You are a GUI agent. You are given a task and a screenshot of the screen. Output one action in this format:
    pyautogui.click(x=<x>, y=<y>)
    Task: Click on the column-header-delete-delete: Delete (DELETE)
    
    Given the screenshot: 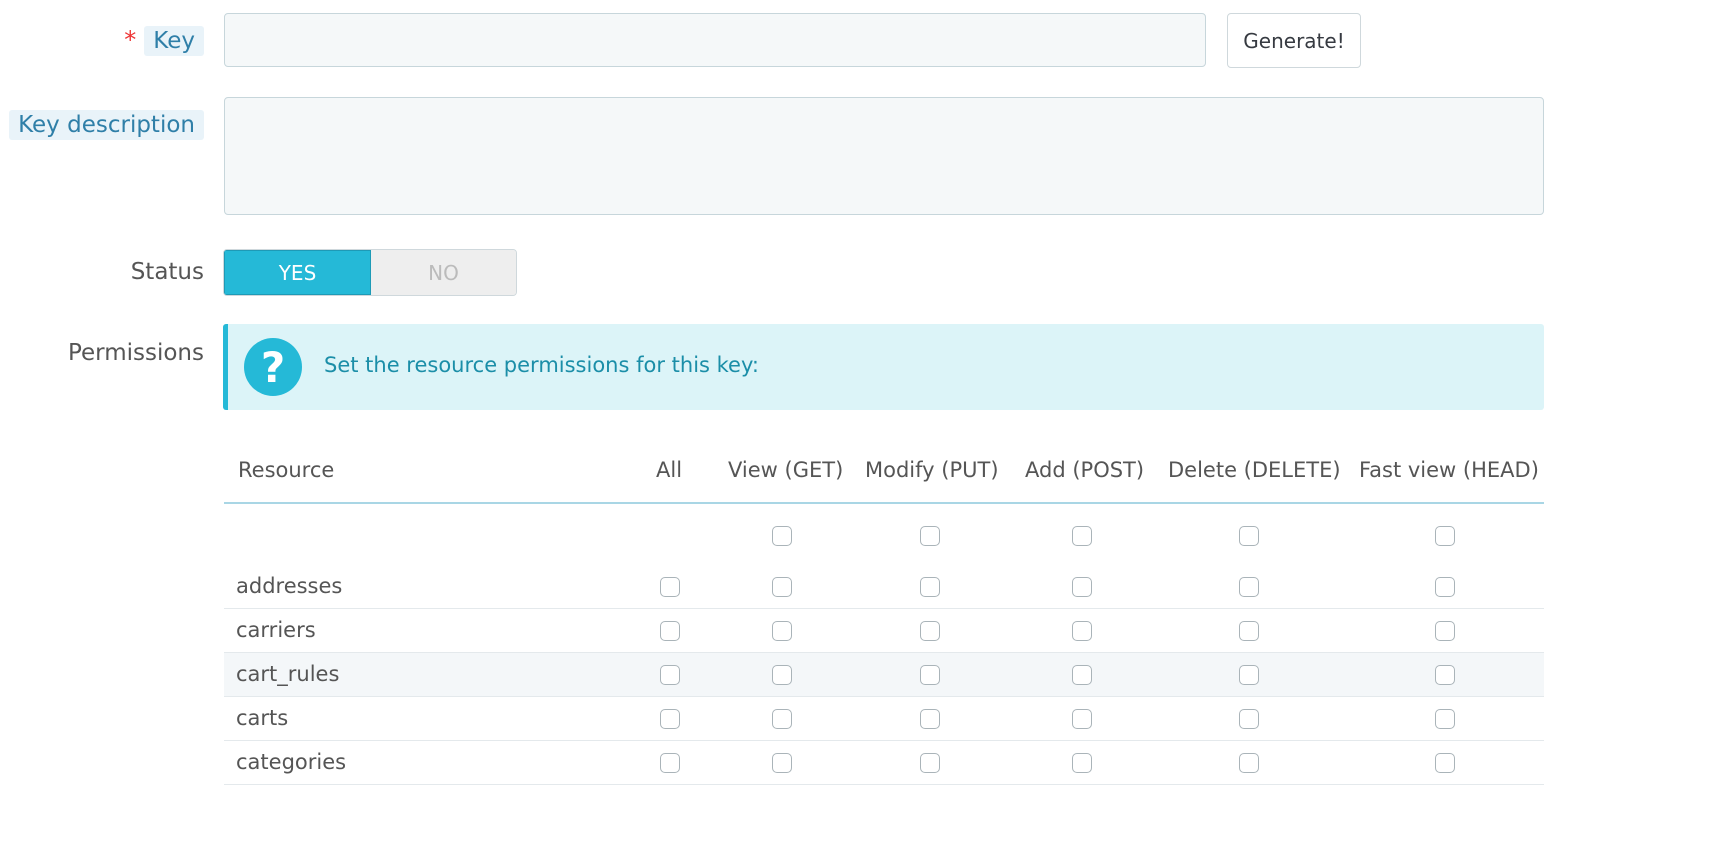 What is the action you would take?
    pyautogui.click(x=1254, y=470)
    